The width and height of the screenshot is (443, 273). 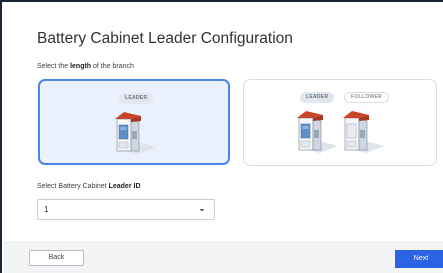 I want to click on footer-bar: Back Next, so click(x=223, y=257).